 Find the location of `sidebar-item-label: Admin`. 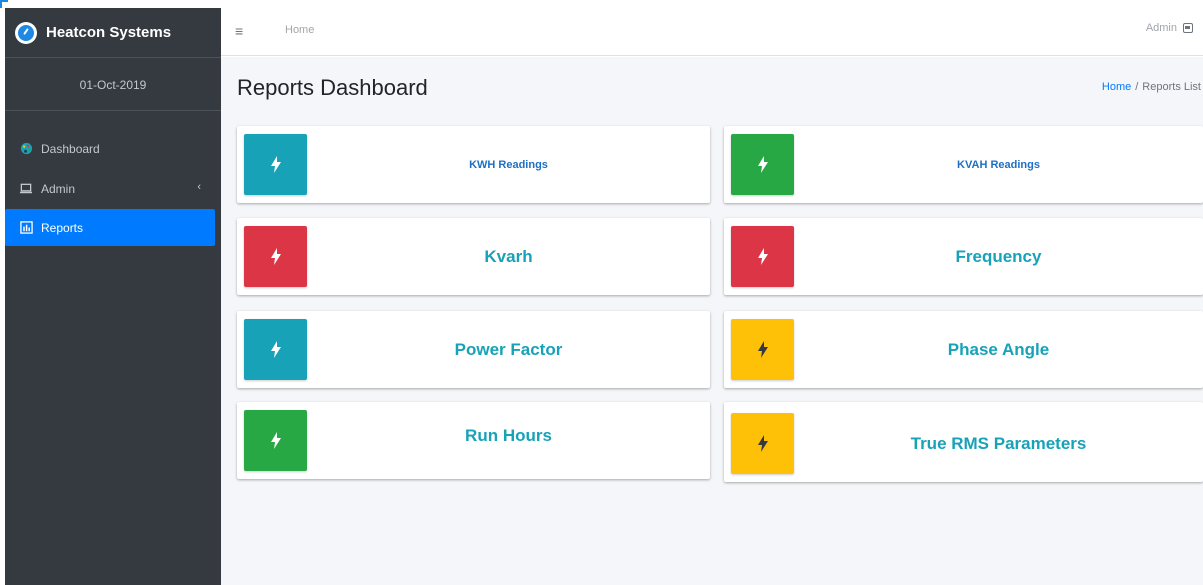

sidebar-item-label: Admin is located at coordinates (58, 188).